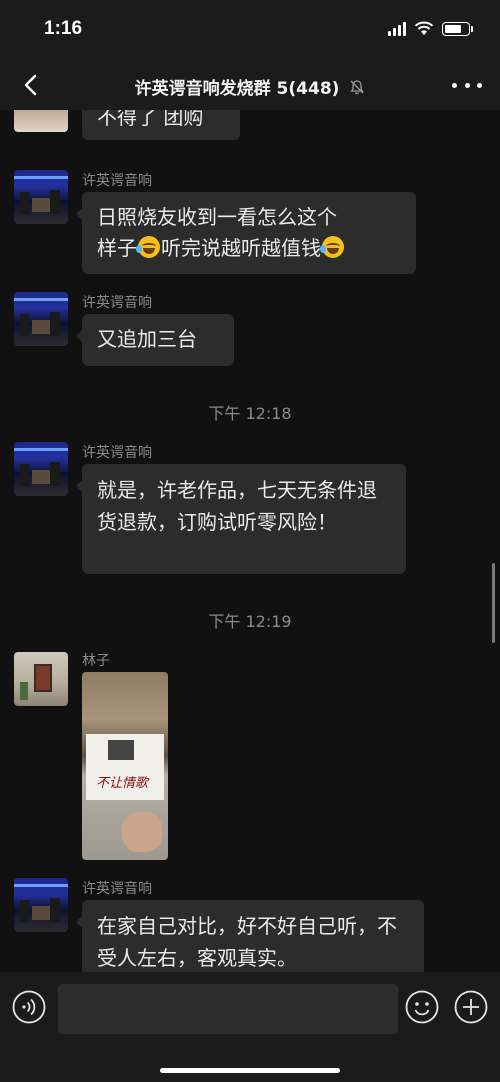 This screenshot has height=1082, width=500. I want to click on status-bar: 1:16, so click(250, 30).